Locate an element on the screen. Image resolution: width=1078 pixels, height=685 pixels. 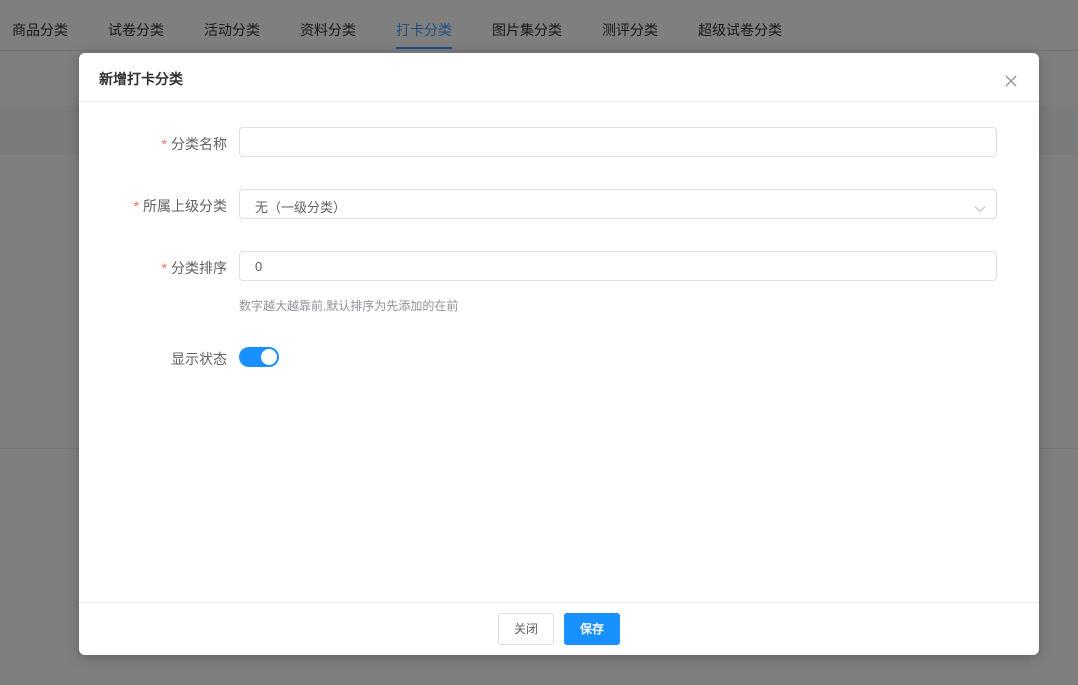
dialog-title: 新增打卡分类 is located at coordinates (141, 79).